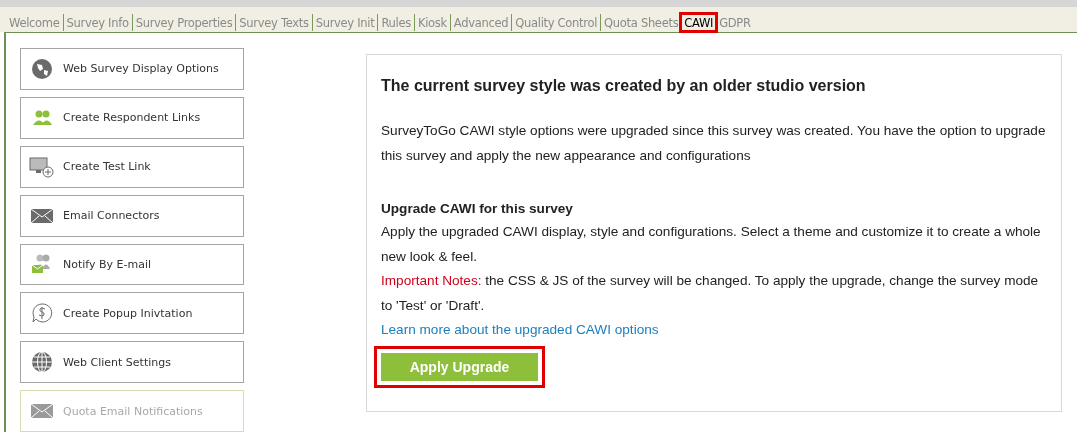 This screenshot has width=1077, height=440. I want to click on tab: Advanced, so click(481, 22).